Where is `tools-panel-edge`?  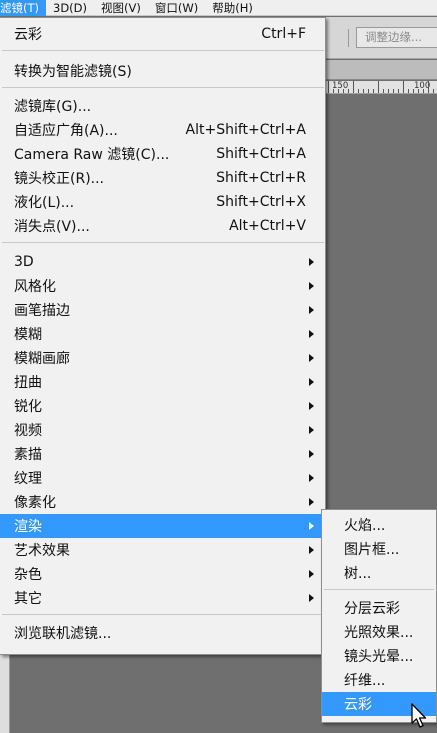
tools-panel-edge is located at coordinates (5, 694).